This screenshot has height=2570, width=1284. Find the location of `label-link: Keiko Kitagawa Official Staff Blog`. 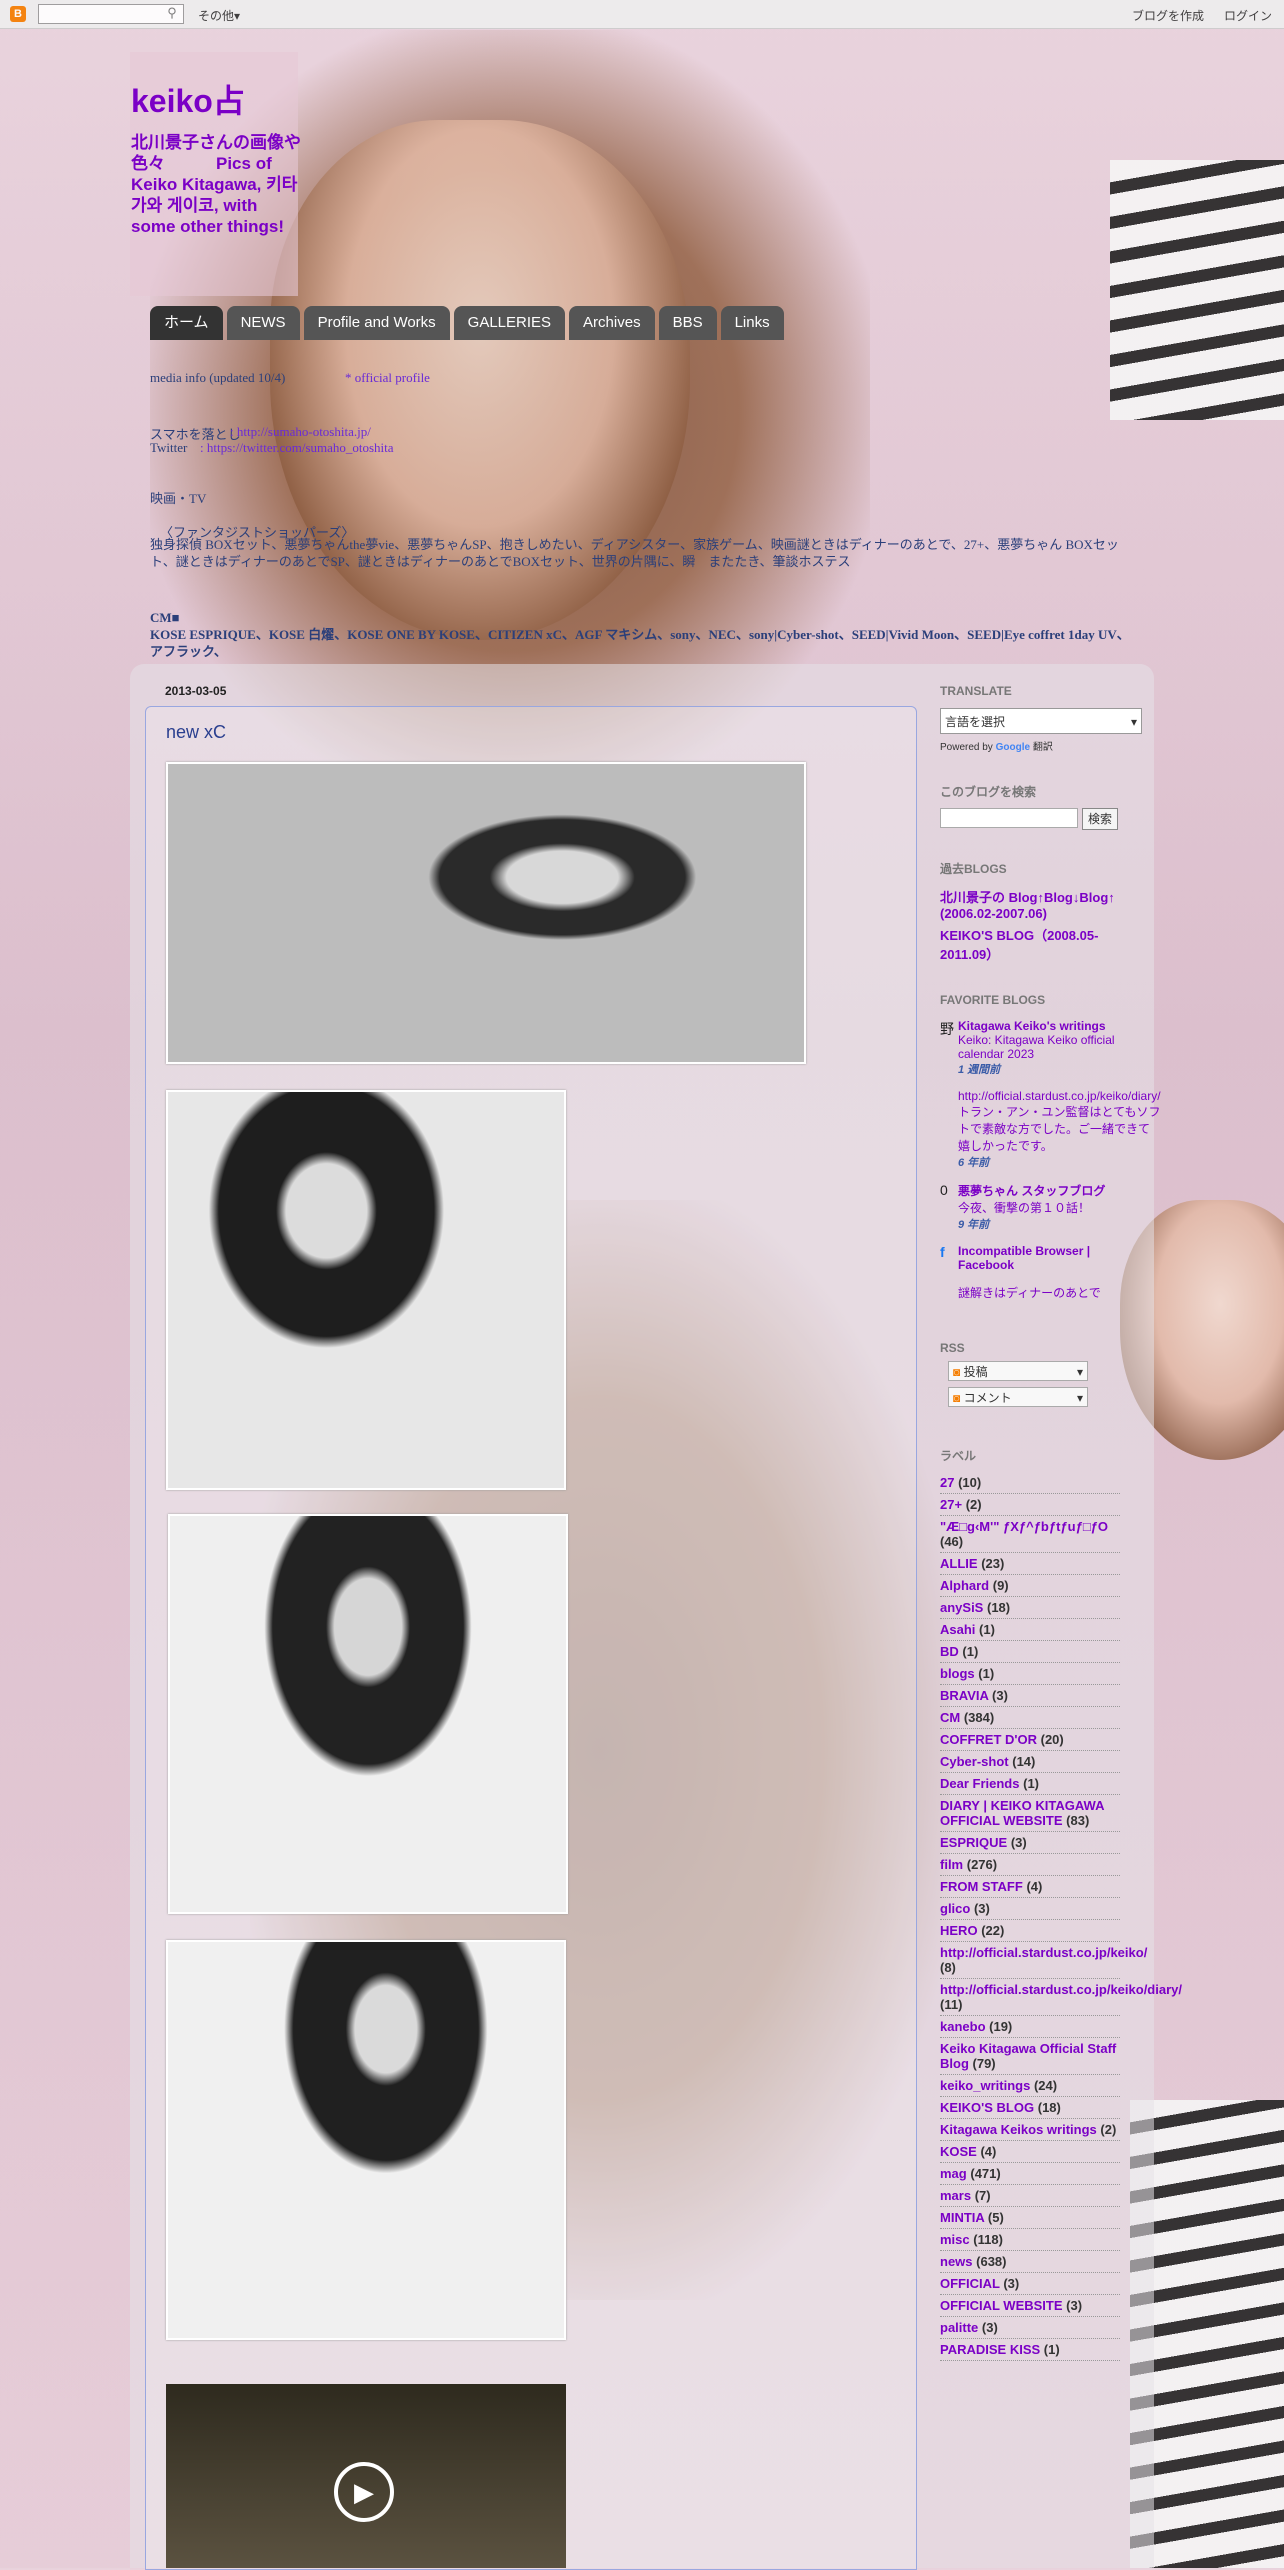

label-link: Keiko Kitagawa Official Staff Blog is located at coordinates (1028, 2056).